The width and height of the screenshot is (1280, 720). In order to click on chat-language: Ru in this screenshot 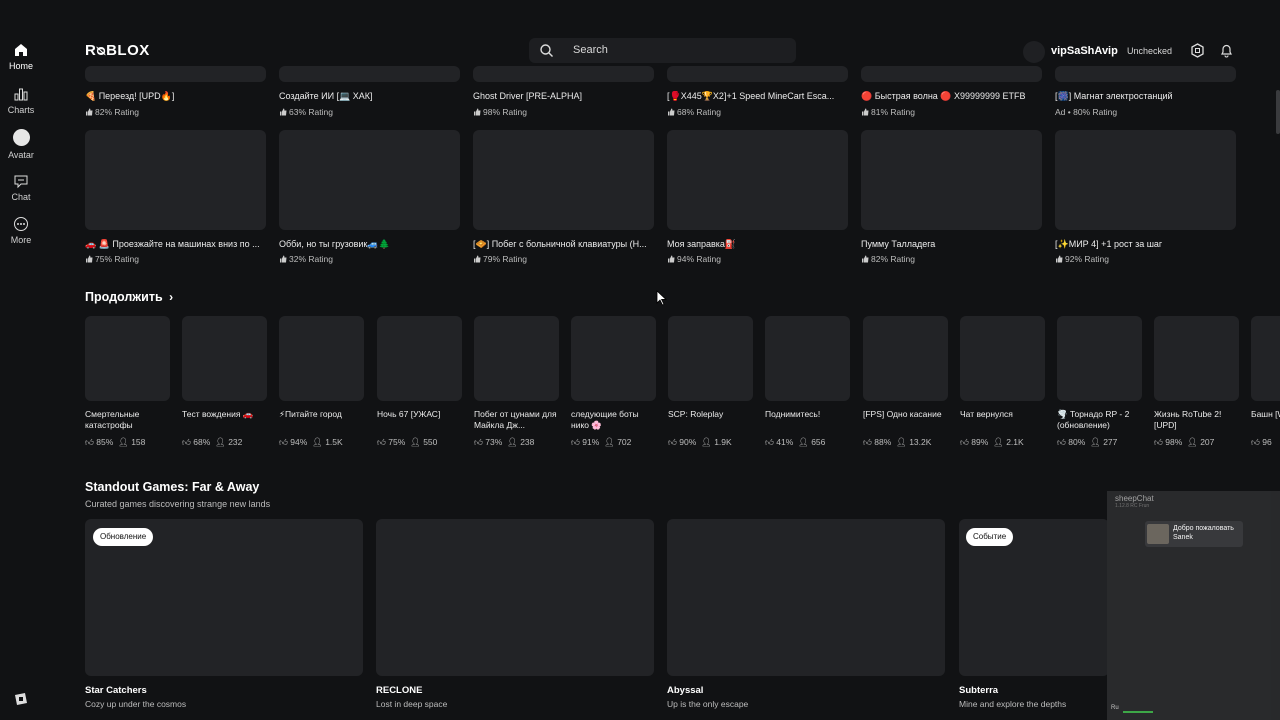, I will do `click(1115, 708)`.